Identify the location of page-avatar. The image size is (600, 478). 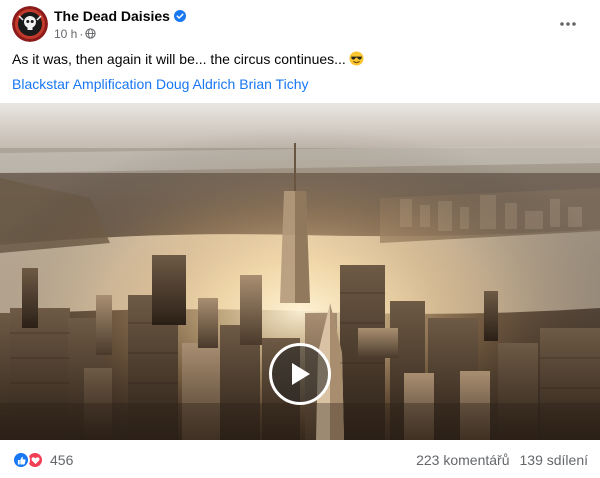
(30, 24).